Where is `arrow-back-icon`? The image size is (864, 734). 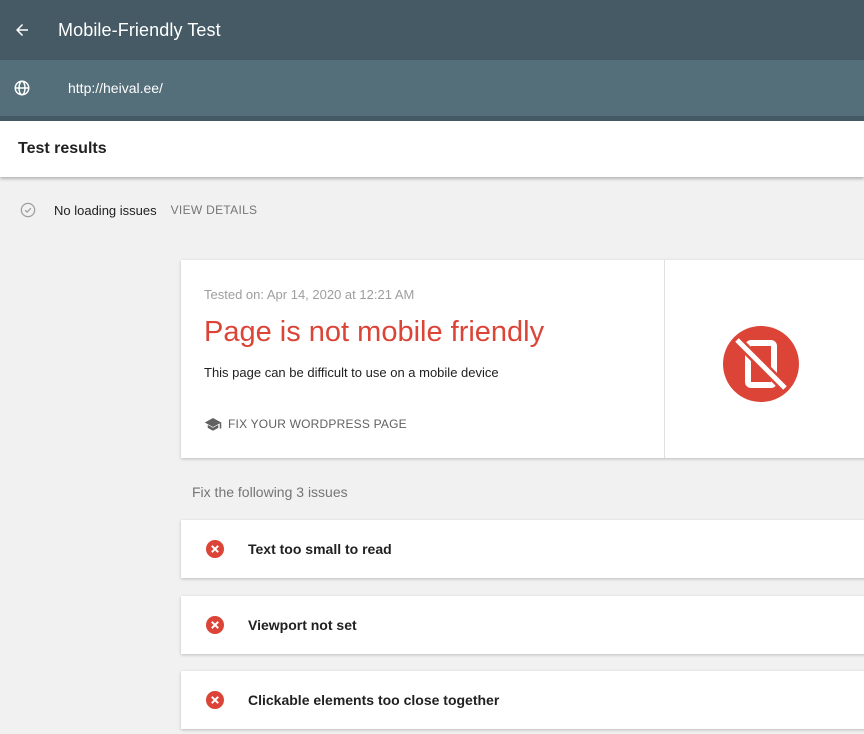
arrow-back-icon is located at coordinates (22, 30).